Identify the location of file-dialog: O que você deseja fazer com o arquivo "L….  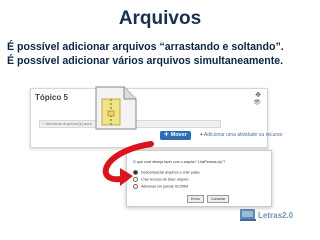
(199, 178).